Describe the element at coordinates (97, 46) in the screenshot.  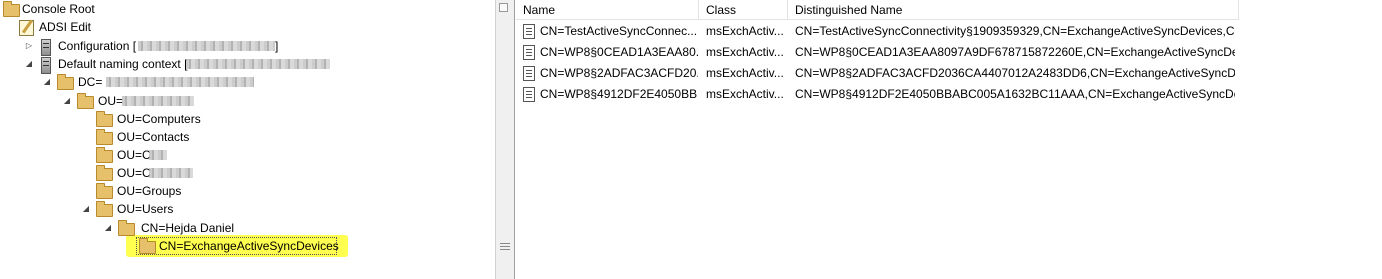
I see `tree-node-label: Configuration [` at that location.